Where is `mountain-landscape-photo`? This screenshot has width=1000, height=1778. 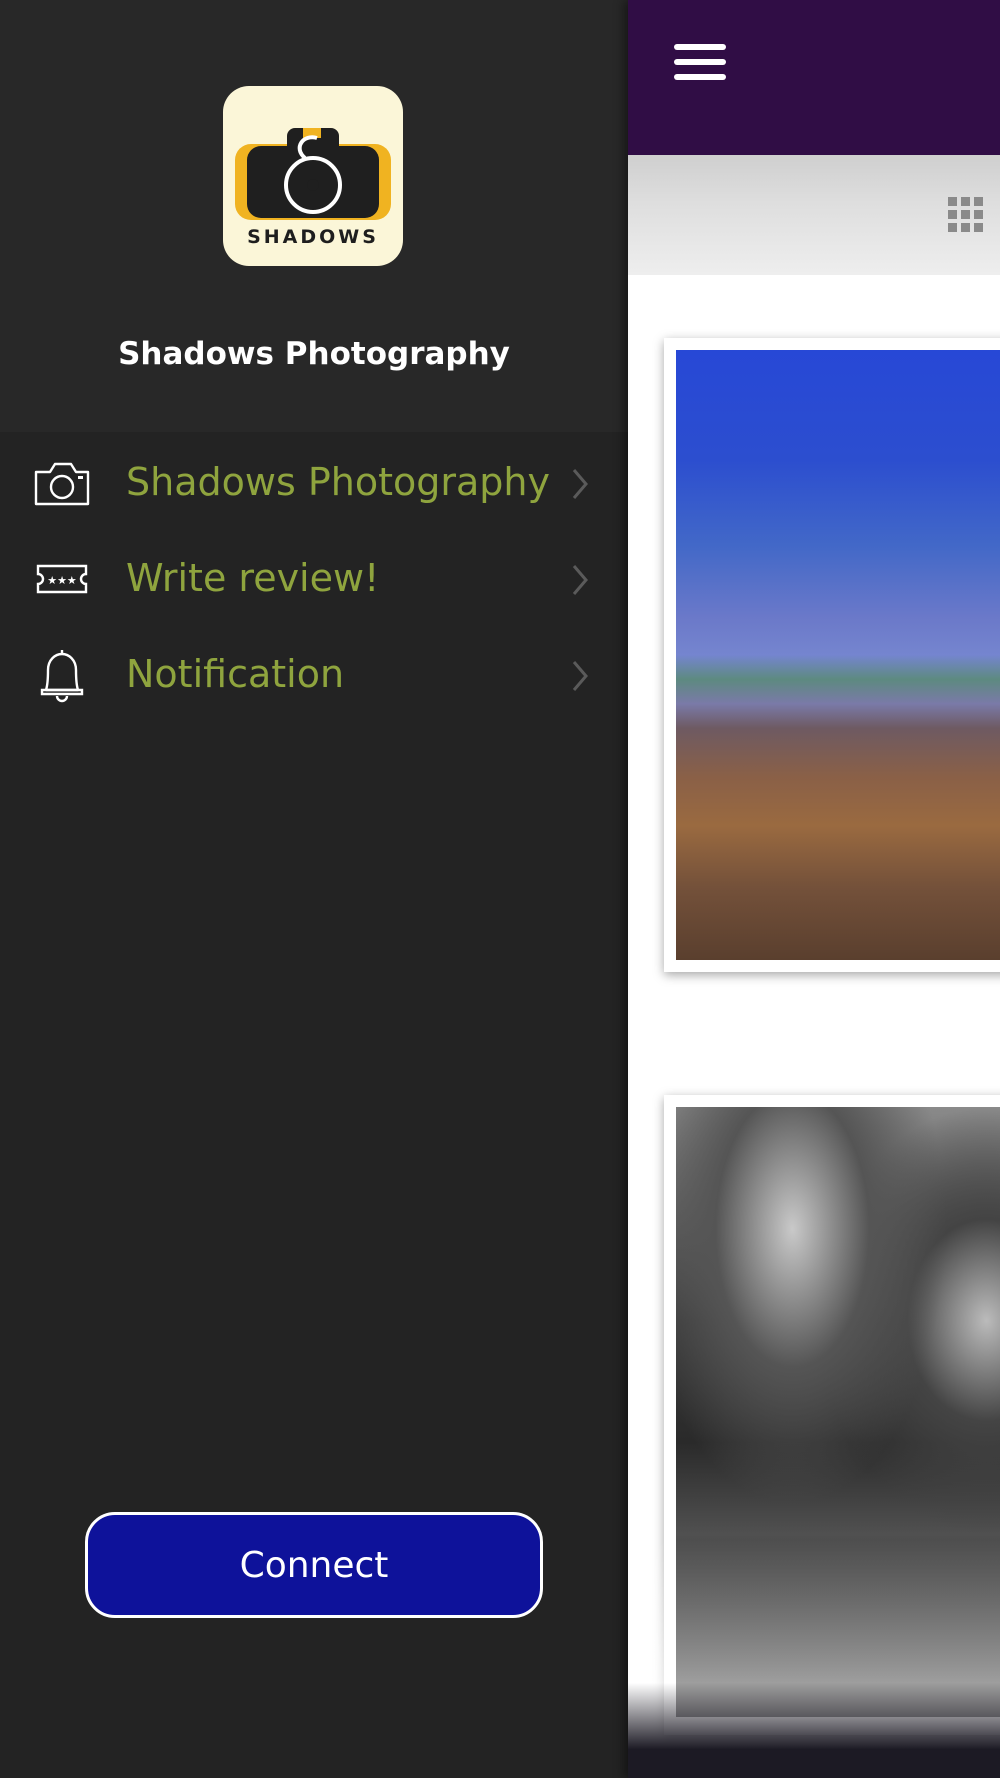
mountain-landscape-photo is located at coordinates (838, 655).